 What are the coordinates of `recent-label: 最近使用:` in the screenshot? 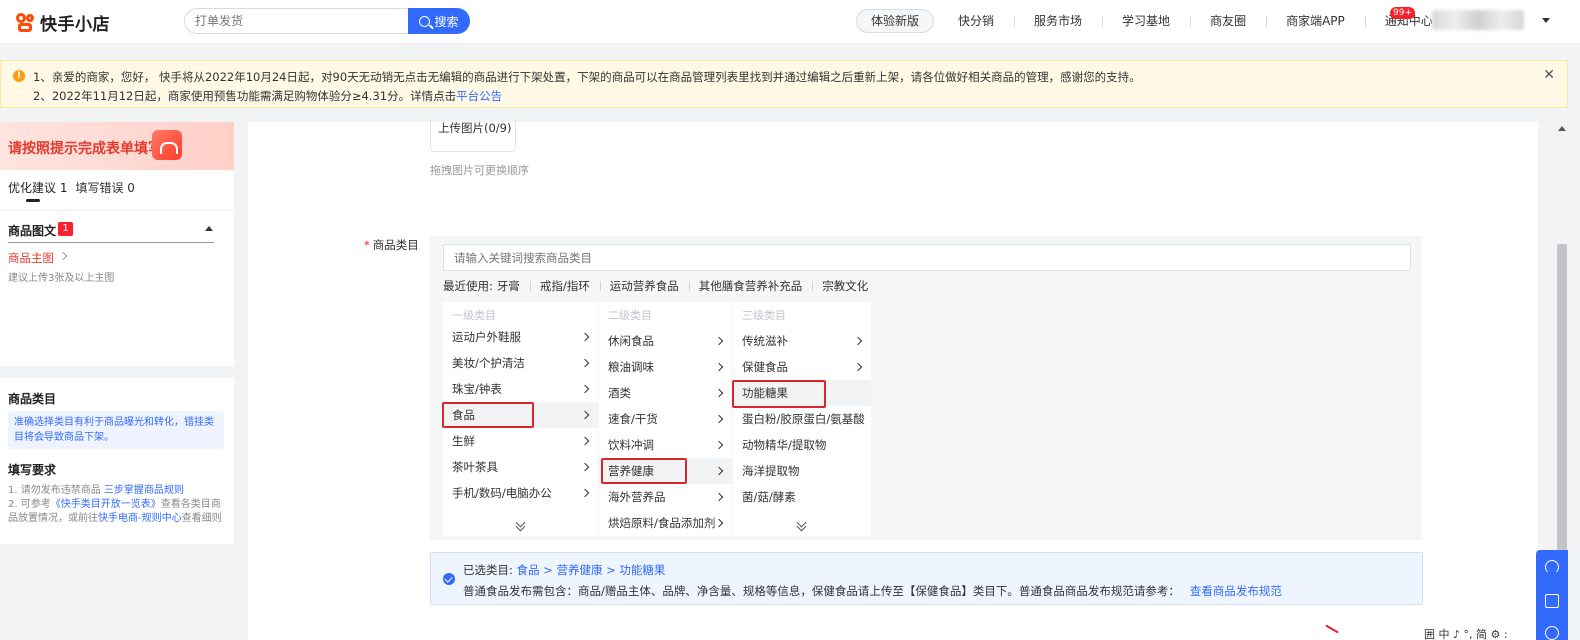 It's located at (468, 286).